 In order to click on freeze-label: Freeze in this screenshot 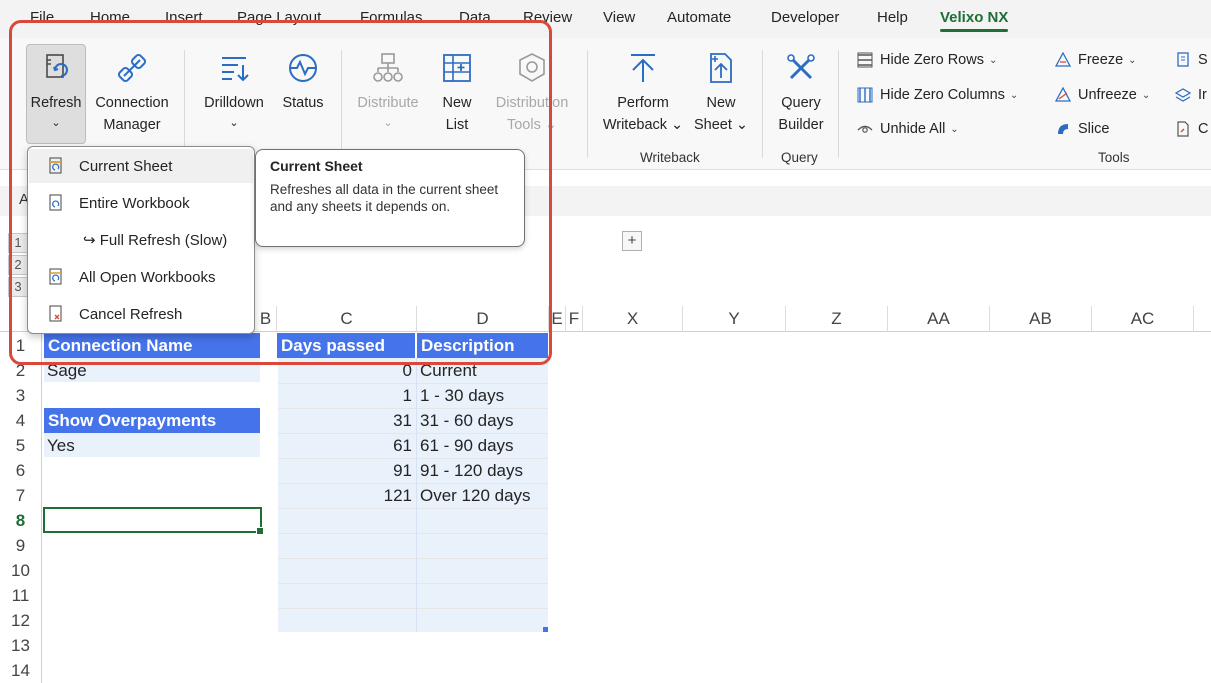, I will do `click(1101, 60)`.